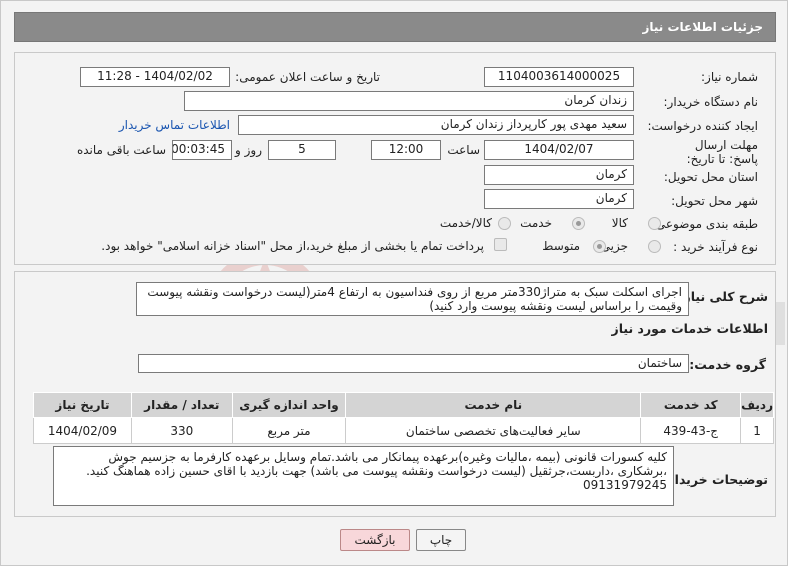 The width and height of the screenshot is (788, 566). What do you see at coordinates (559, 199) in the screenshot?
I see `city-field: کرمان` at bounding box center [559, 199].